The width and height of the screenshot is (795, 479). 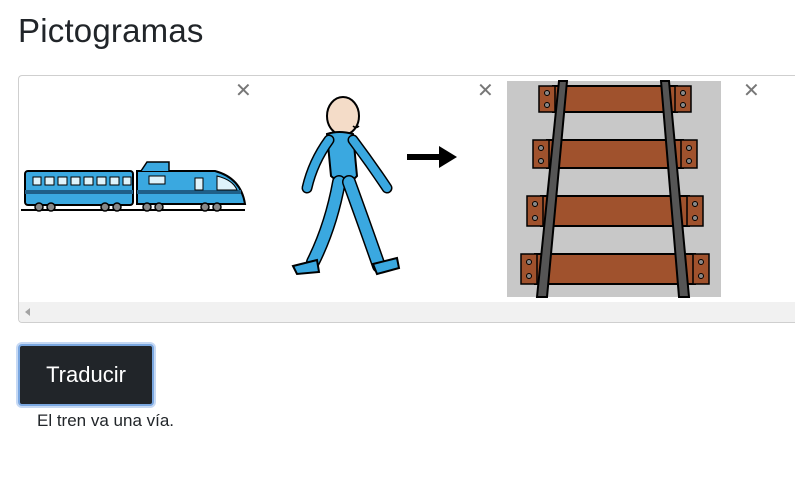 What do you see at coordinates (27, 312) in the screenshot?
I see `scroll-left-arrow-icon` at bounding box center [27, 312].